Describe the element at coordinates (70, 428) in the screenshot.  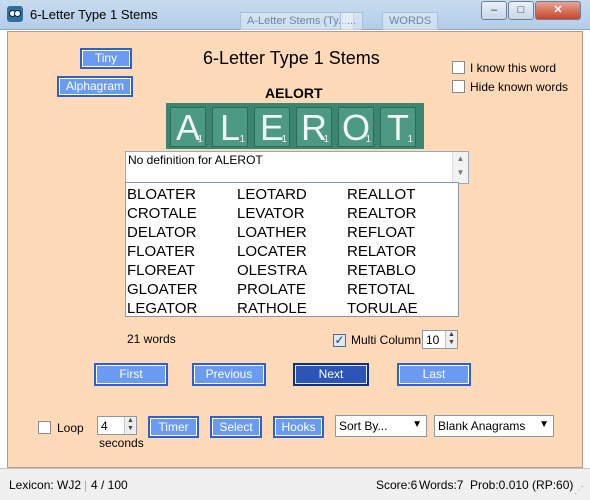
I see `loop-label: Loop` at that location.